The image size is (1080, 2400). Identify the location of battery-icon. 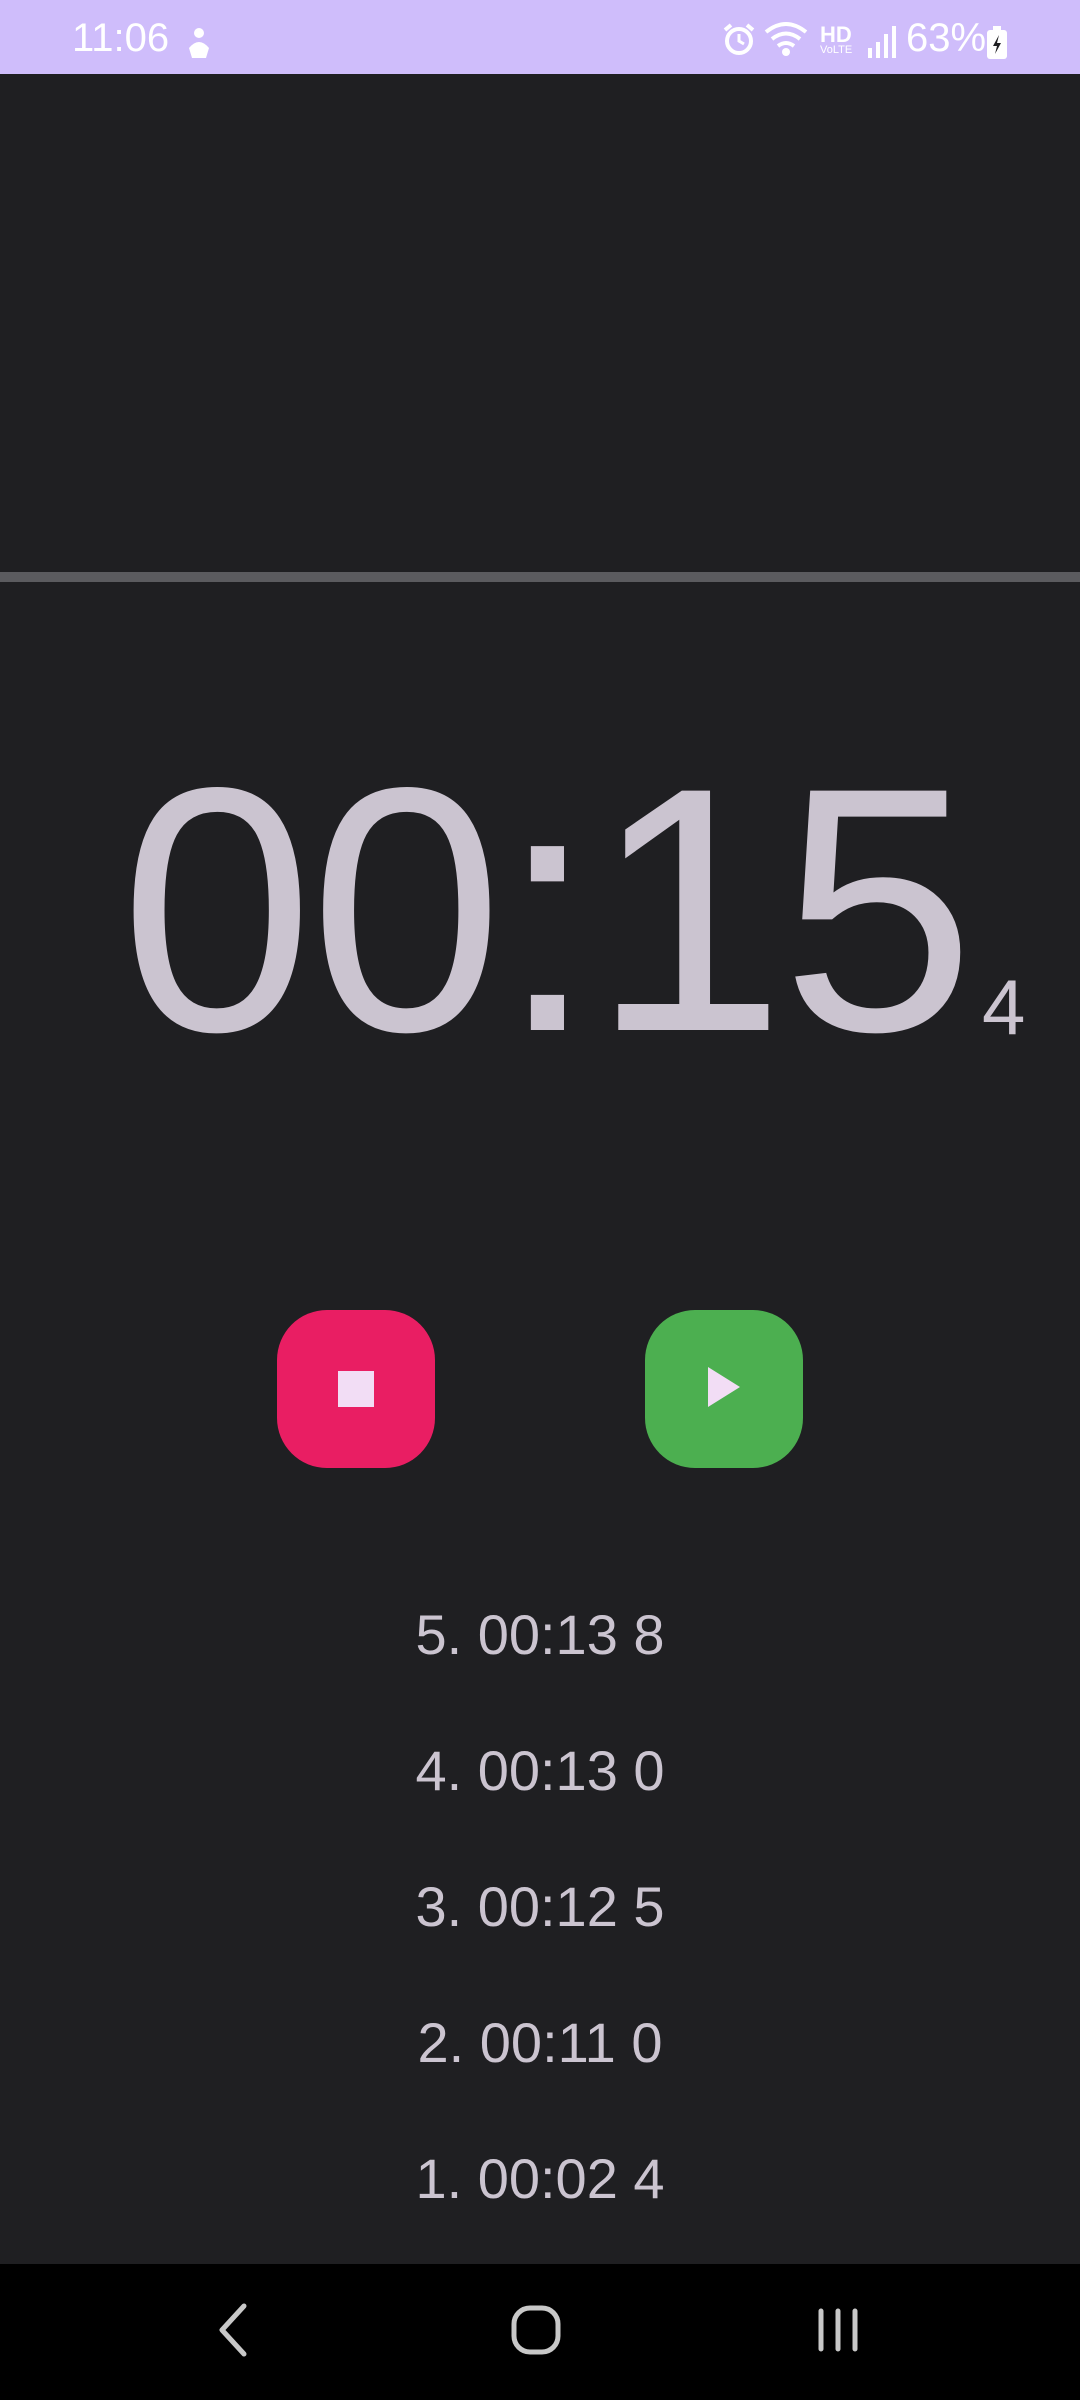
(997, 45).